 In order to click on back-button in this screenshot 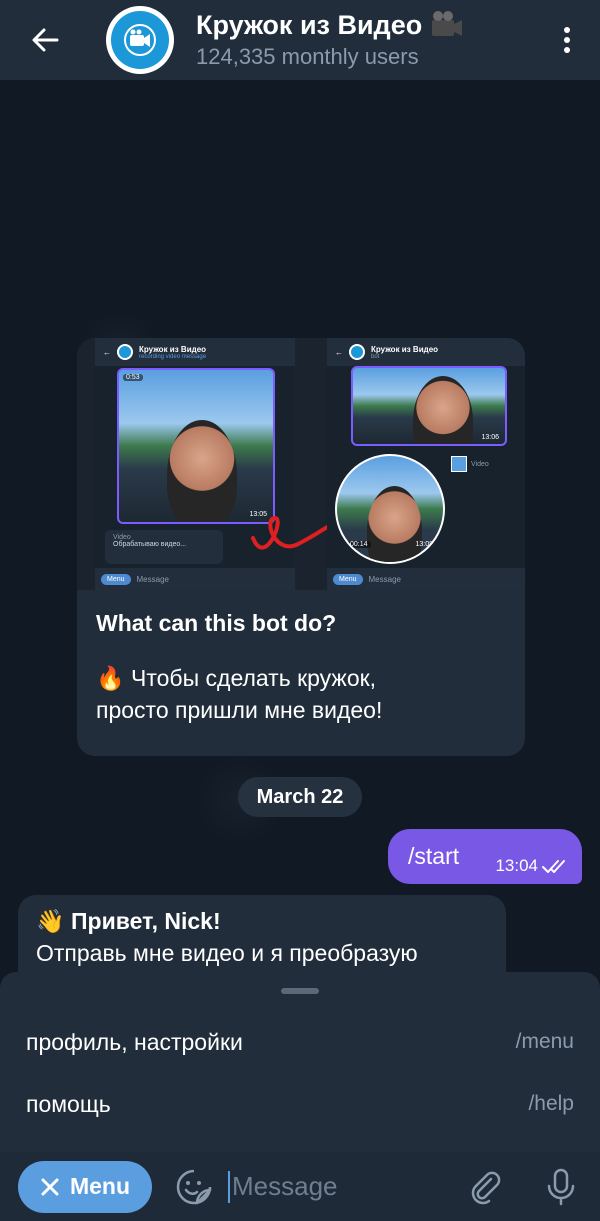, I will do `click(45, 40)`.